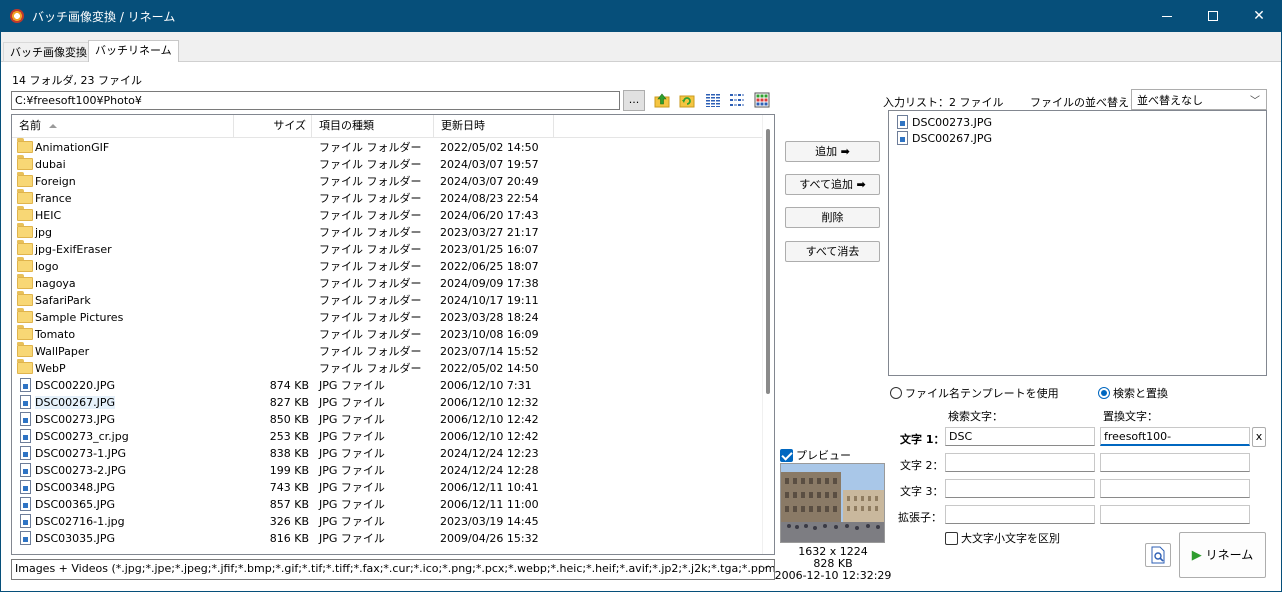 This screenshot has height=592, width=1282. I want to click on file-name-cell: Sample Pictures, so click(127, 317).